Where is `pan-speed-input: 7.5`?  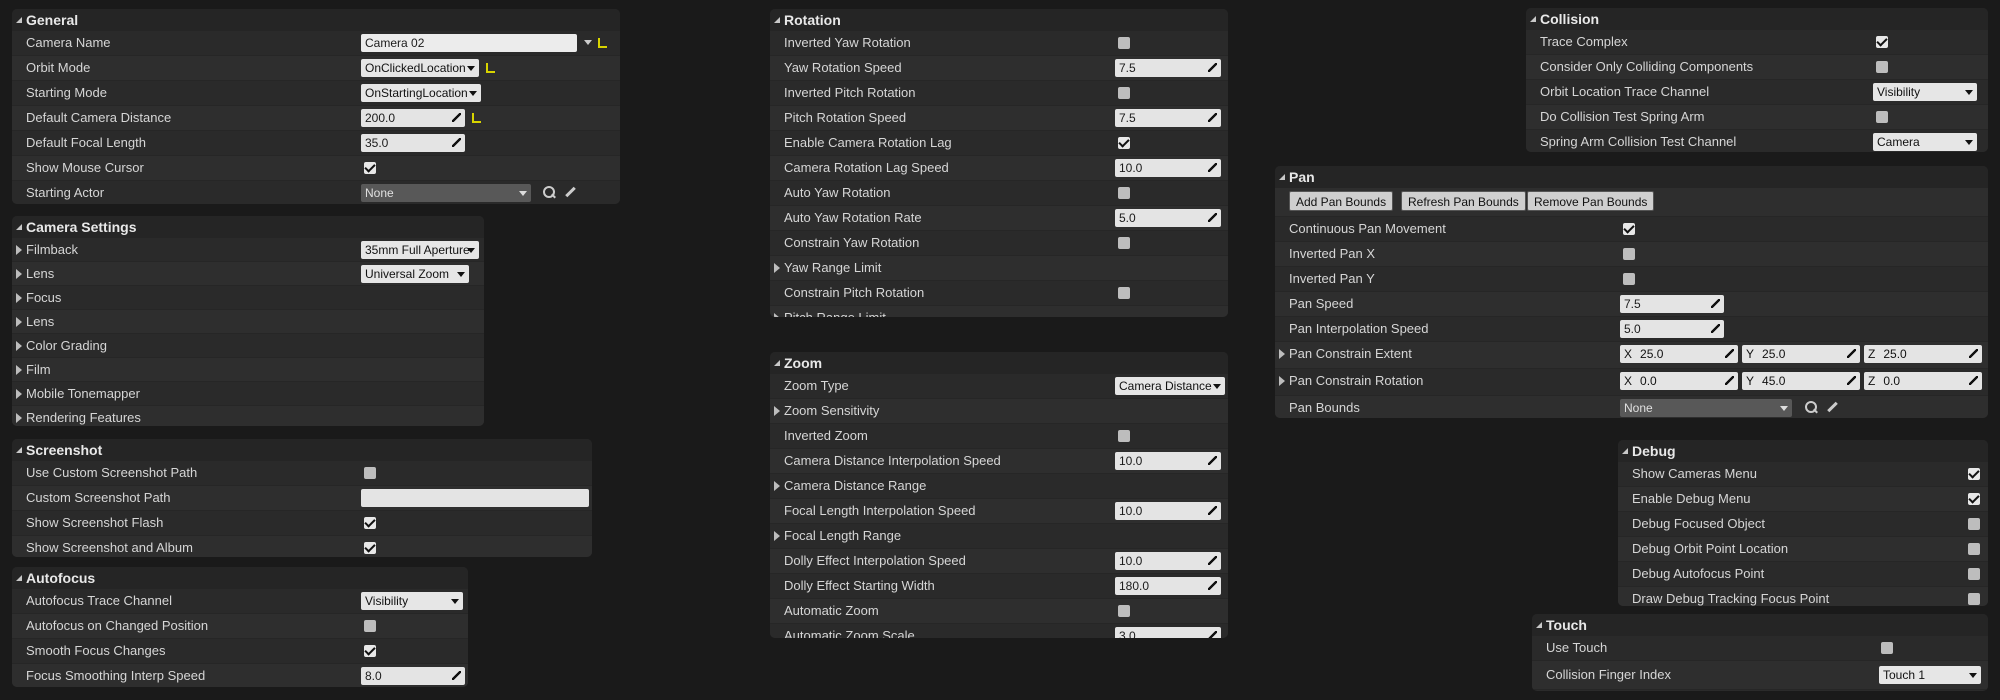 pan-speed-input: 7.5 is located at coordinates (1672, 304).